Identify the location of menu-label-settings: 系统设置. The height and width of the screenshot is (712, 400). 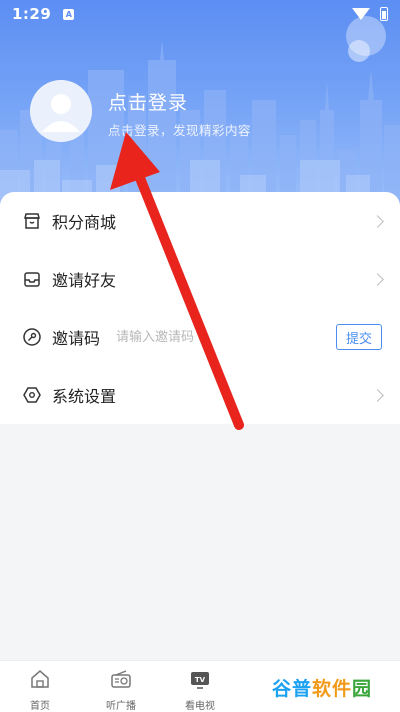
(84, 396).